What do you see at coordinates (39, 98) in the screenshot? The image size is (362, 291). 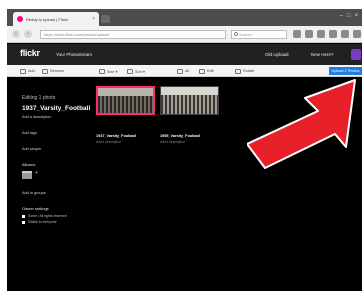 I see `editing-count-label: Editing 1 photo` at bounding box center [39, 98].